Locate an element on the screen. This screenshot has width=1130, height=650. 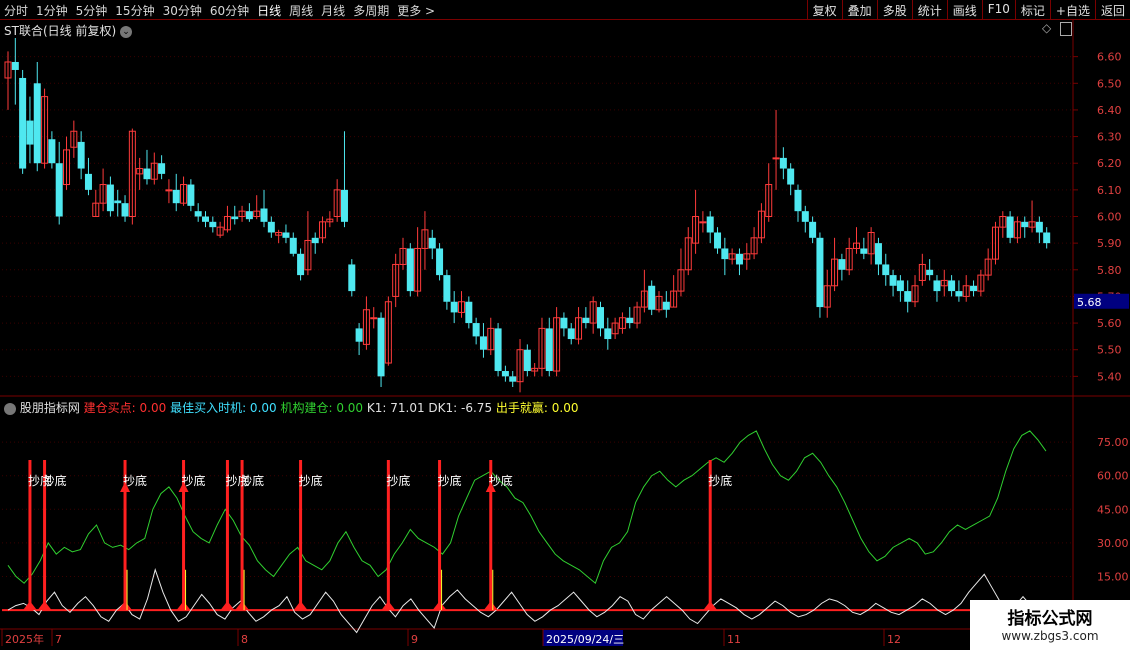
date-label: 12 is located at coordinates (894, 639).